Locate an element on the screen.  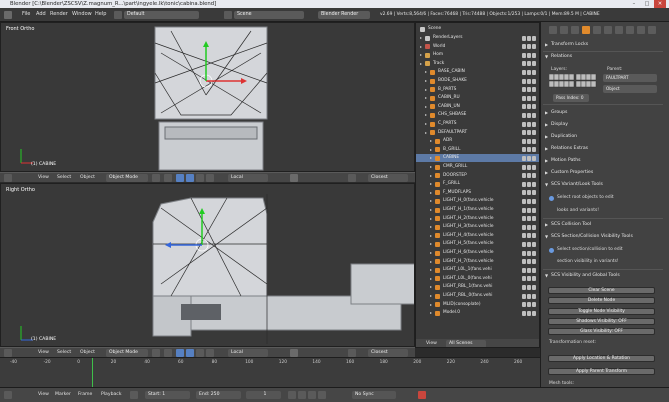
current-frame-field: 1 is located at coordinates (263, 395).